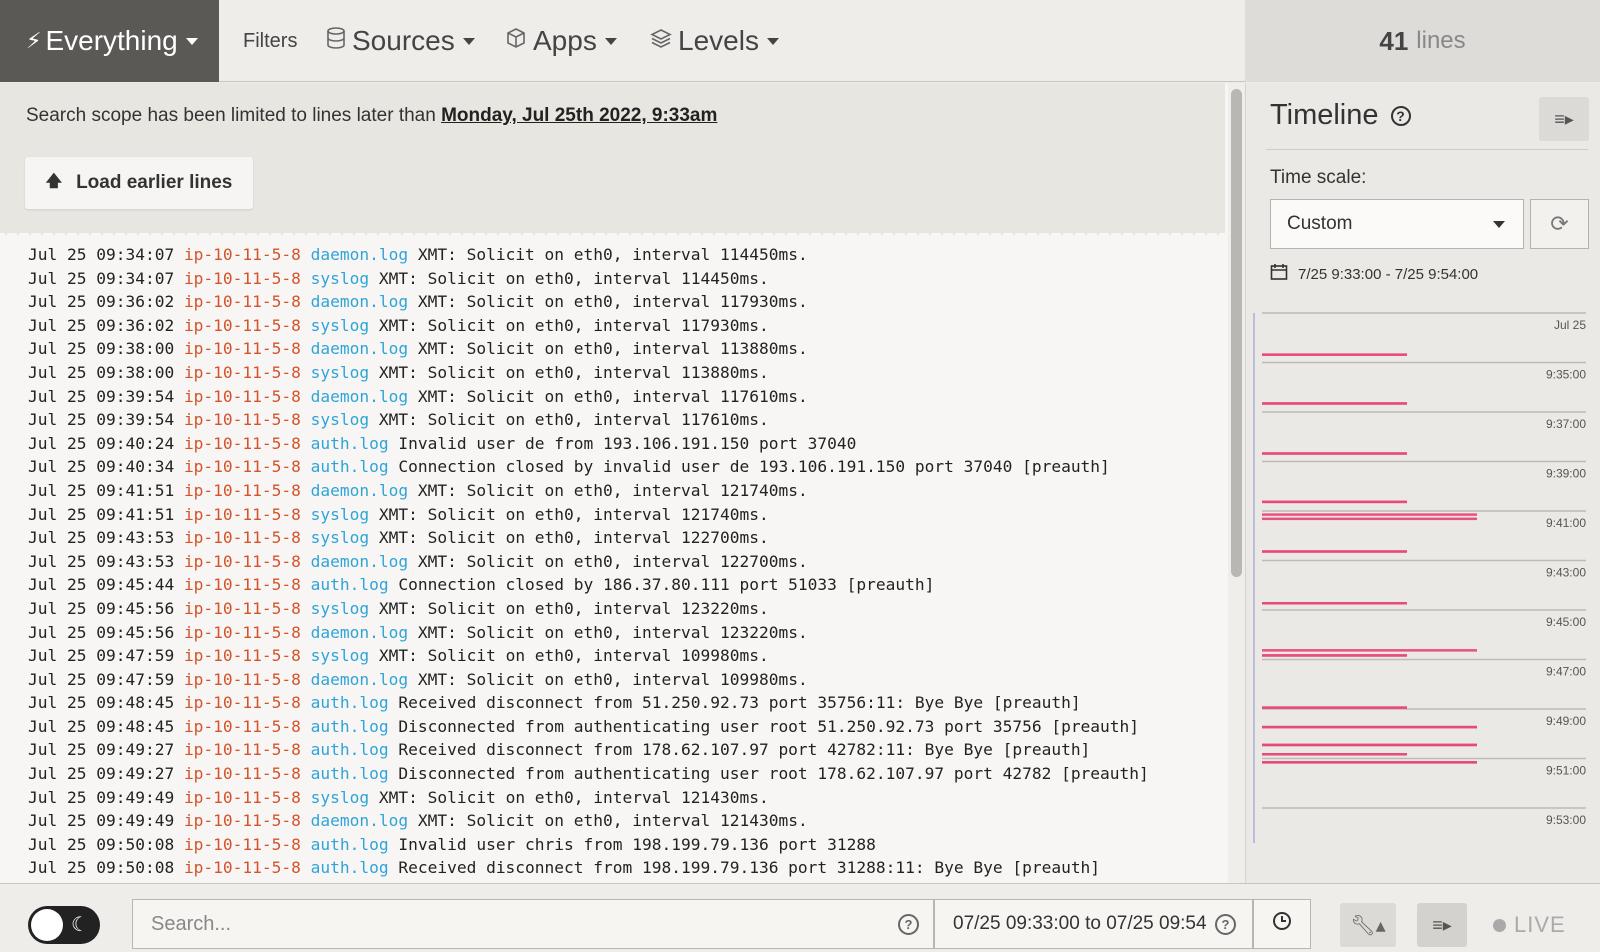 The height and width of the screenshot is (952, 1600). What do you see at coordinates (1566, 474) in the screenshot?
I see `timeline-tick-label: 9:39:00` at bounding box center [1566, 474].